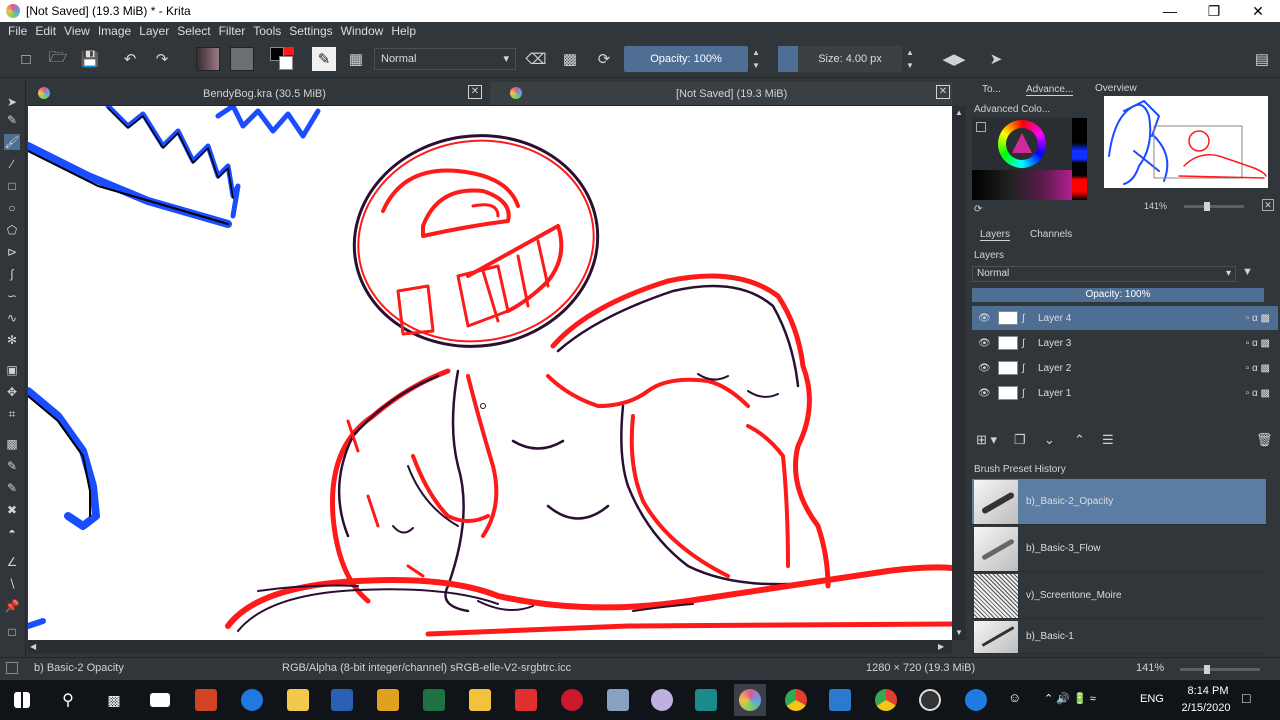 The height and width of the screenshot is (720, 1280). What do you see at coordinates (114, 700) in the screenshot?
I see `task-view-icon: ▩` at bounding box center [114, 700].